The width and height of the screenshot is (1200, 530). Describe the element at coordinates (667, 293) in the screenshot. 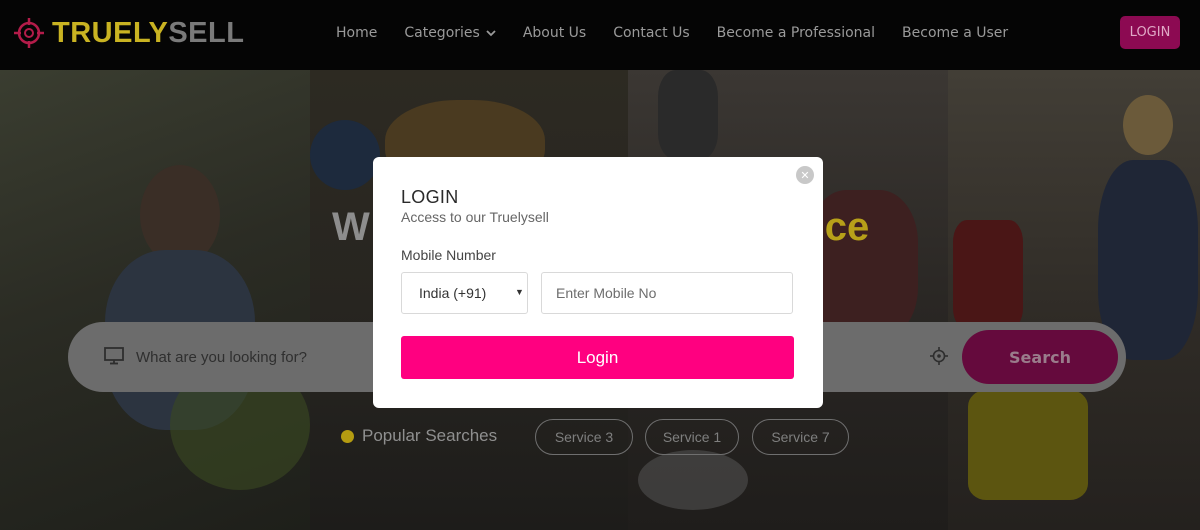

I see `mobile-number-input` at that location.